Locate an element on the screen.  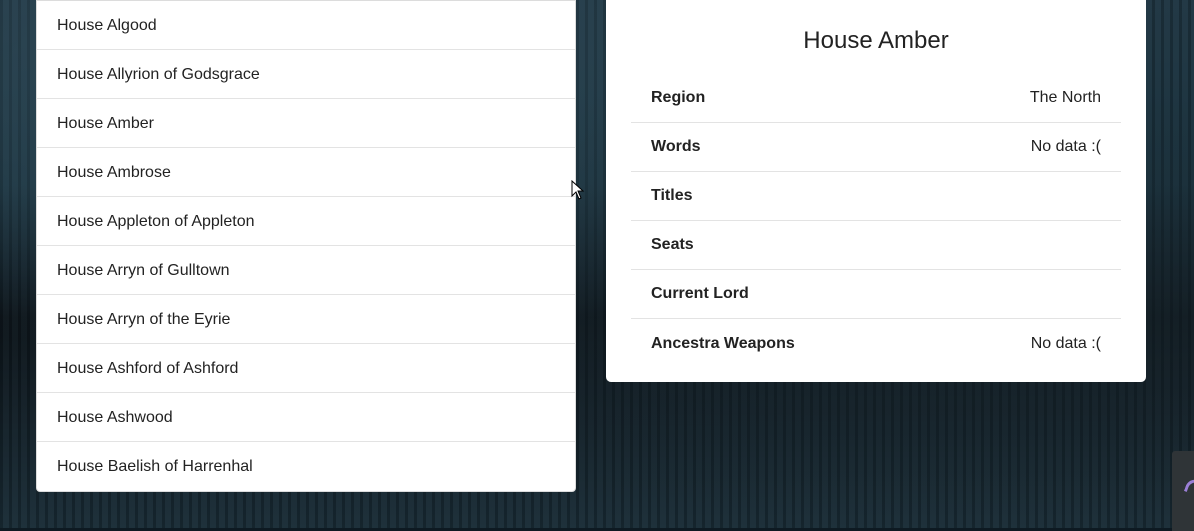
house-title: House Amber is located at coordinates (876, 40).